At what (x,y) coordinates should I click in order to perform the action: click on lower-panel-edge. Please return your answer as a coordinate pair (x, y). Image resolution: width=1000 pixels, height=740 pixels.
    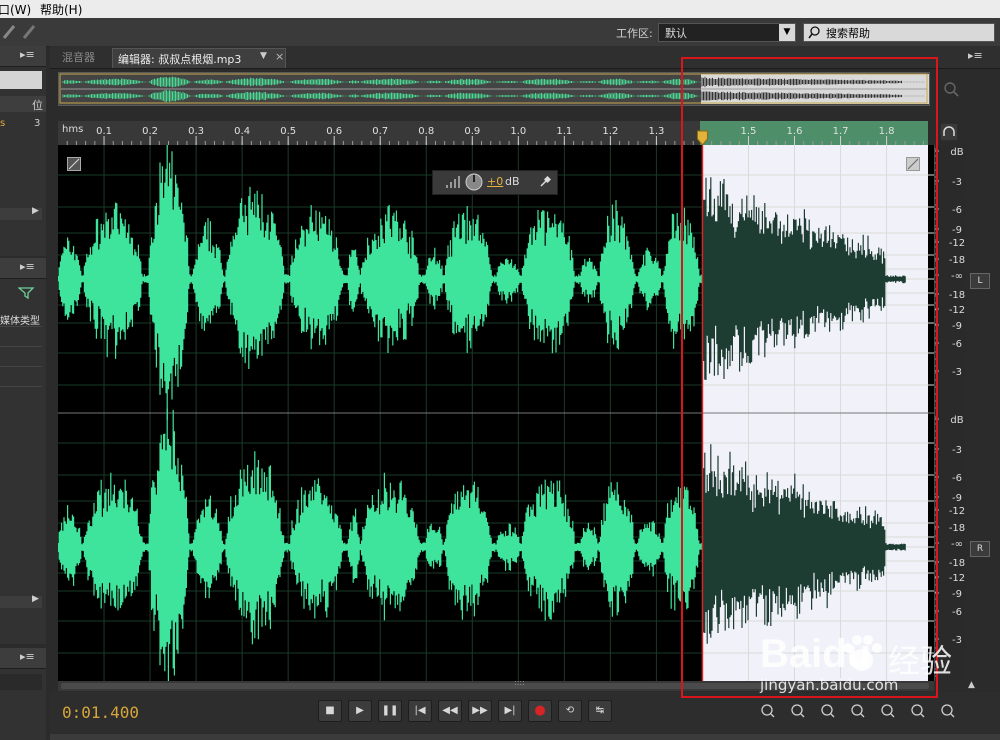
    Looking at the image, I should click on (525, 737).